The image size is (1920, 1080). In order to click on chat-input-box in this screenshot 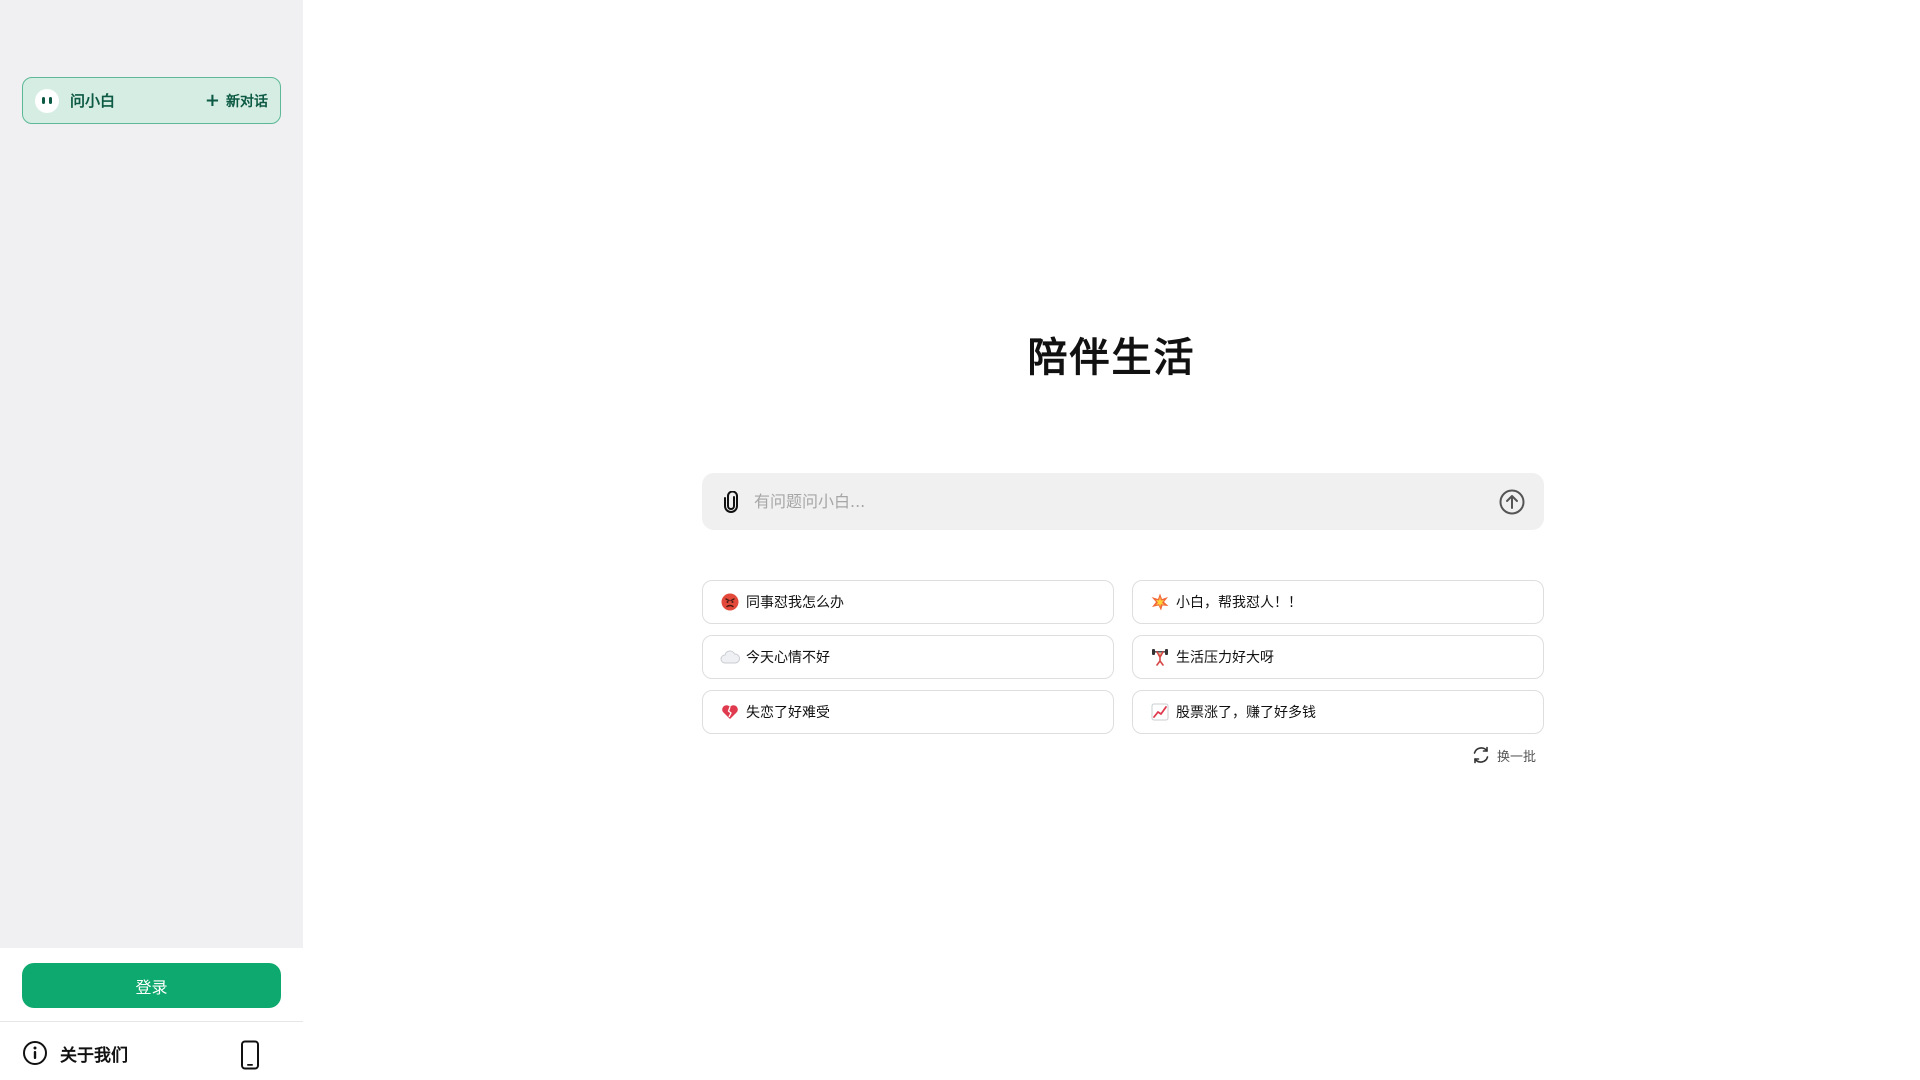, I will do `click(1123, 501)`.